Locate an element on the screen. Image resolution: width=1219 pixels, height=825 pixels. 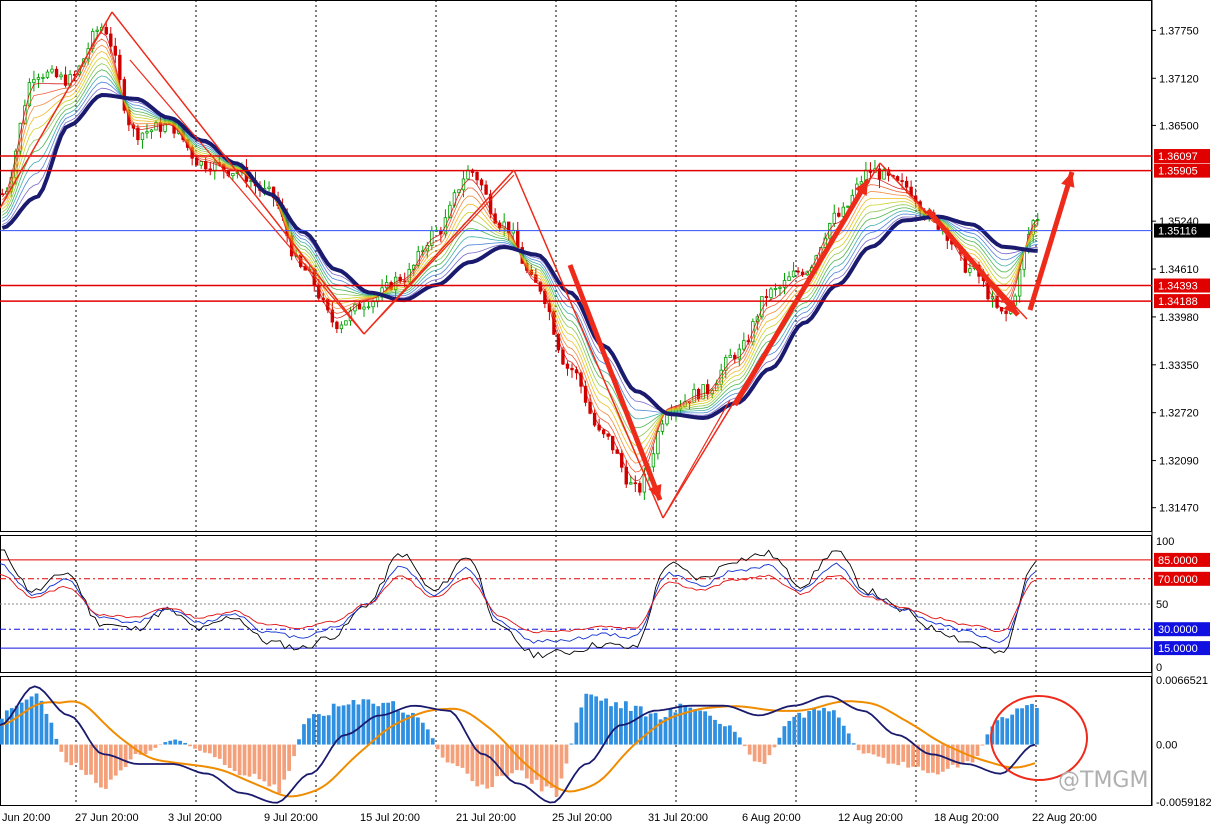
y-tick-label: 1.34610 is located at coordinates (1179, 270).